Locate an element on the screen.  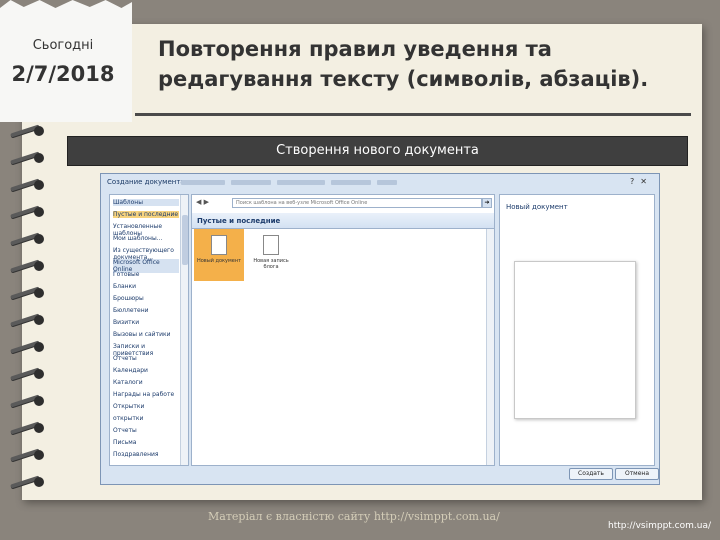
tile-new-document: Новый документ is located at coordinates (219, 255).